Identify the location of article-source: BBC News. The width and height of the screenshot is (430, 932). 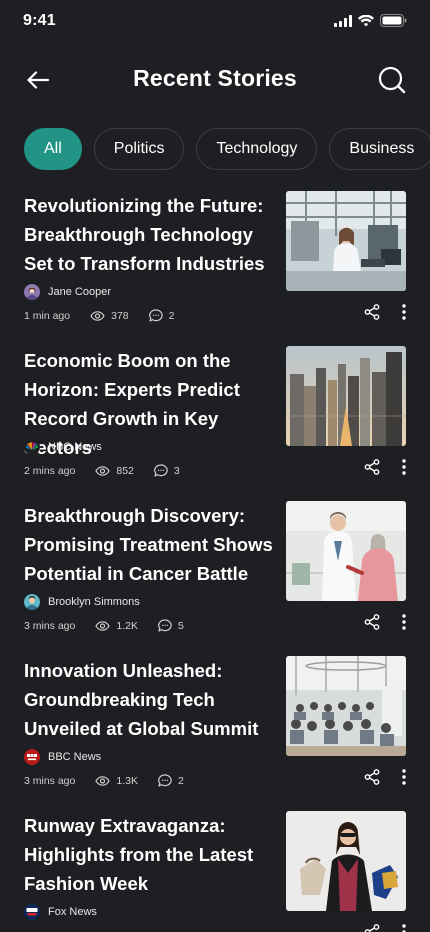
(62, 757).